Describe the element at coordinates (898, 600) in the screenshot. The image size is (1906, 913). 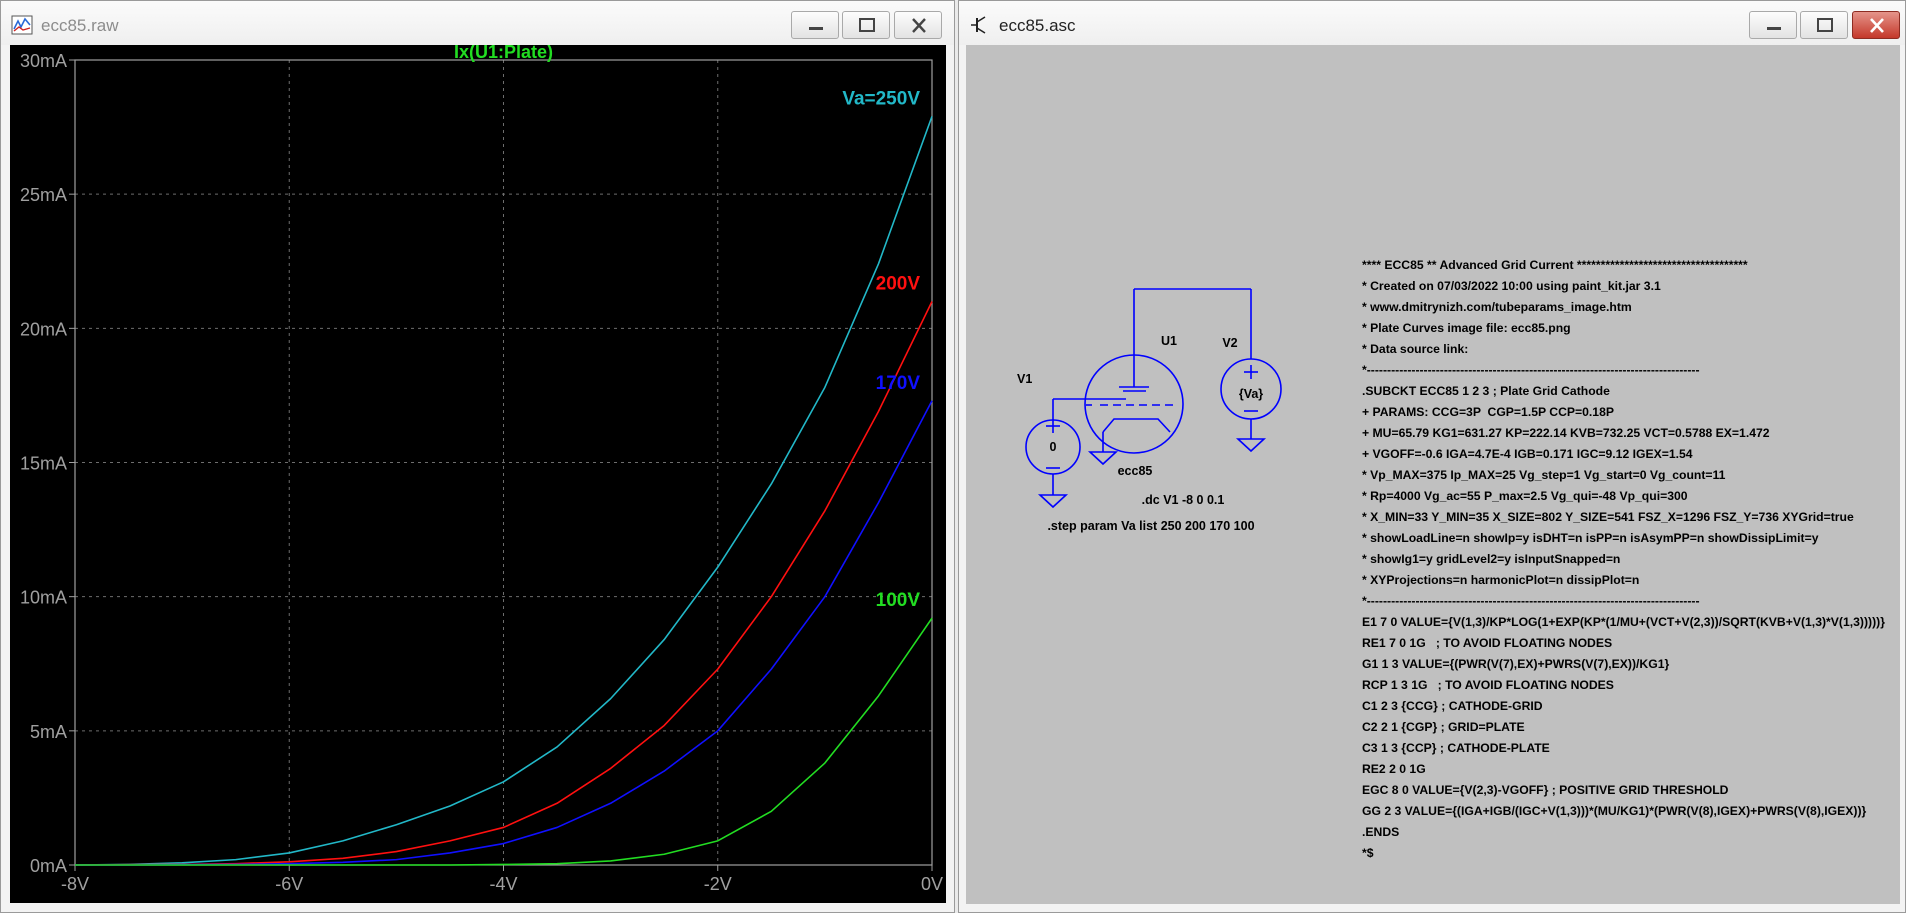
I see `series-label-3: 100V` at that location.